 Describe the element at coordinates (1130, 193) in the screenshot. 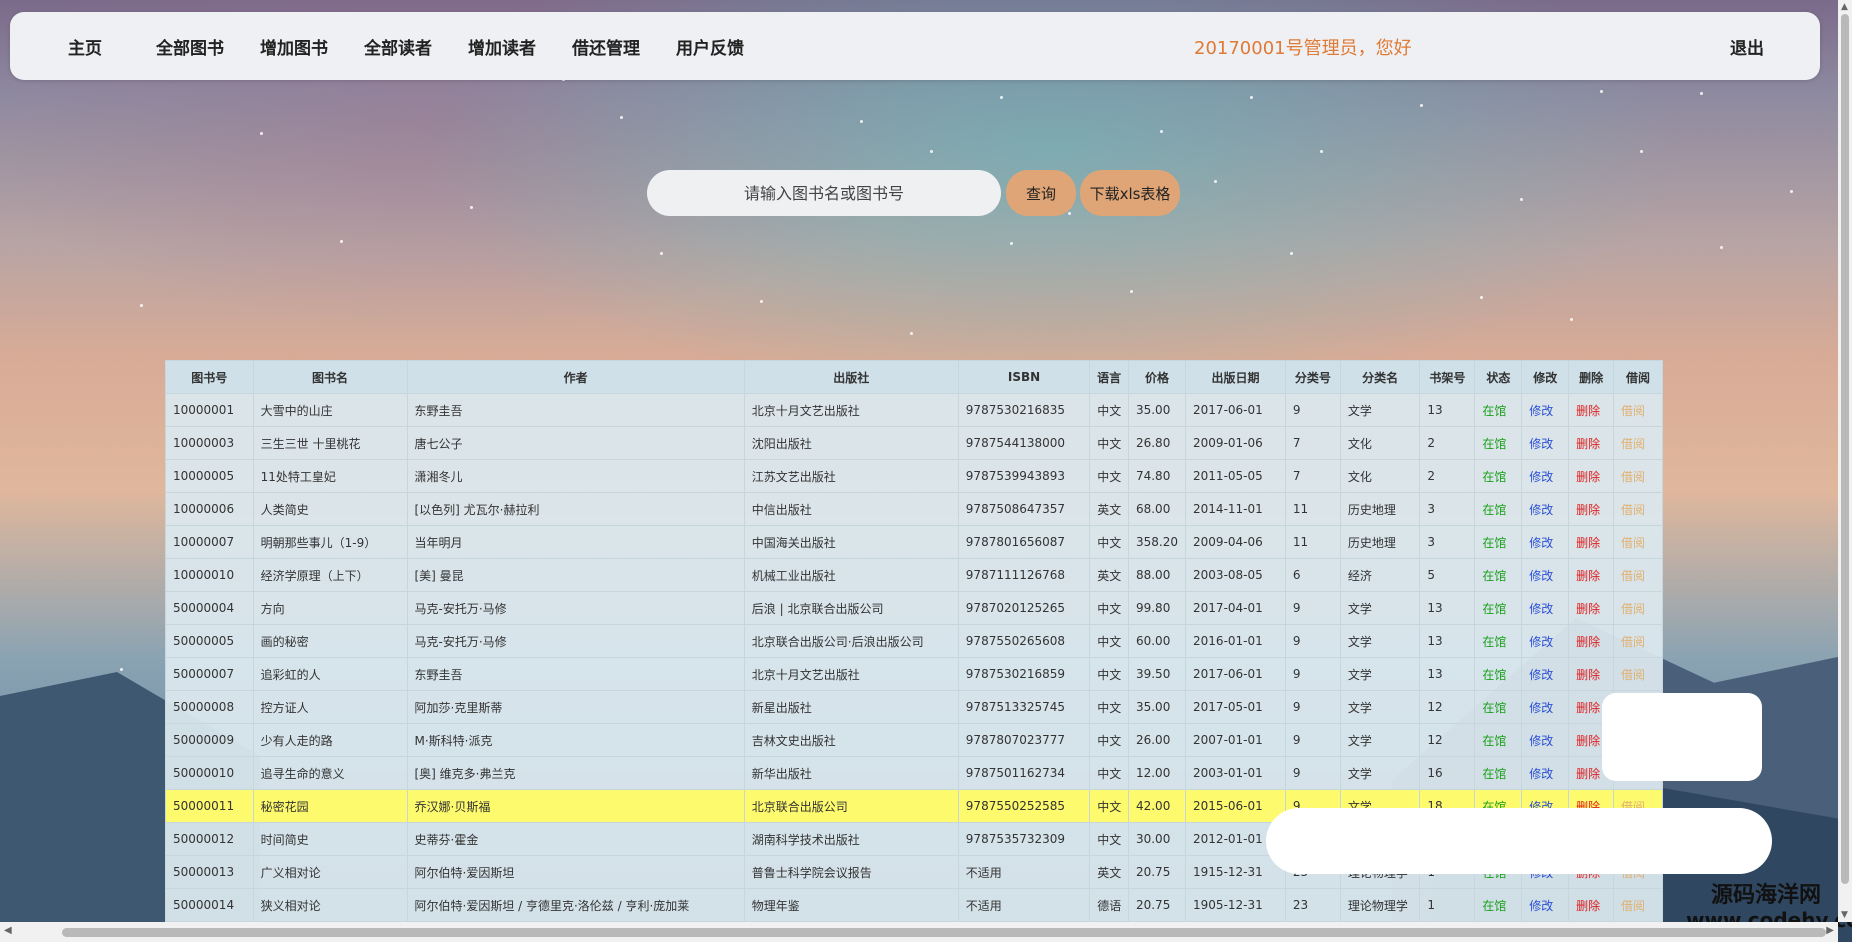

I see `download-xls-button: 下载xls表格` at that location.